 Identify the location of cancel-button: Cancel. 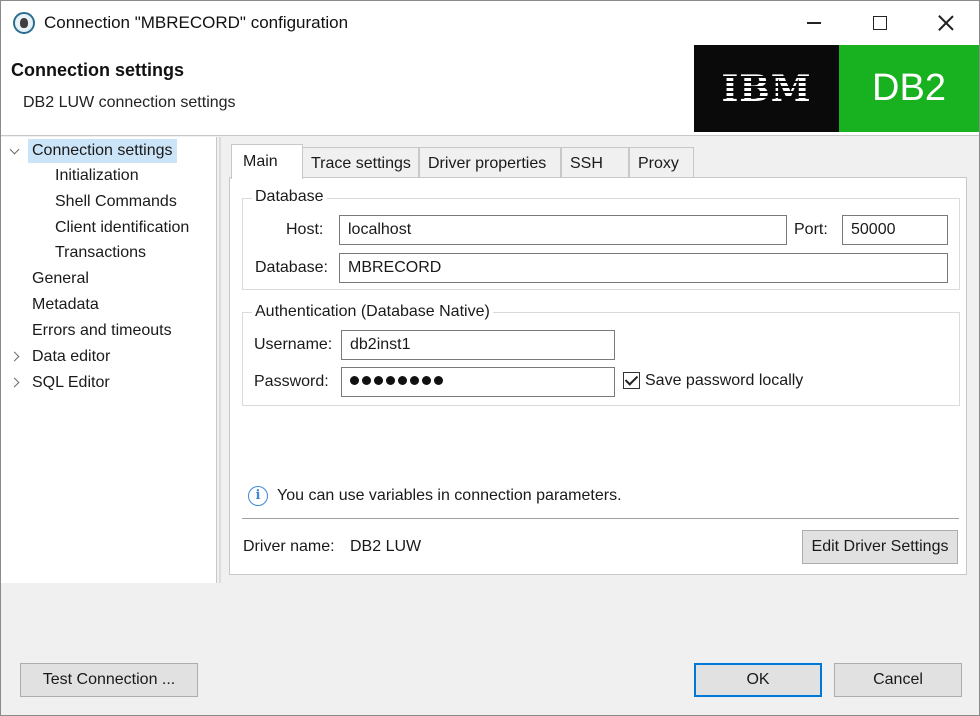
(898, 680).